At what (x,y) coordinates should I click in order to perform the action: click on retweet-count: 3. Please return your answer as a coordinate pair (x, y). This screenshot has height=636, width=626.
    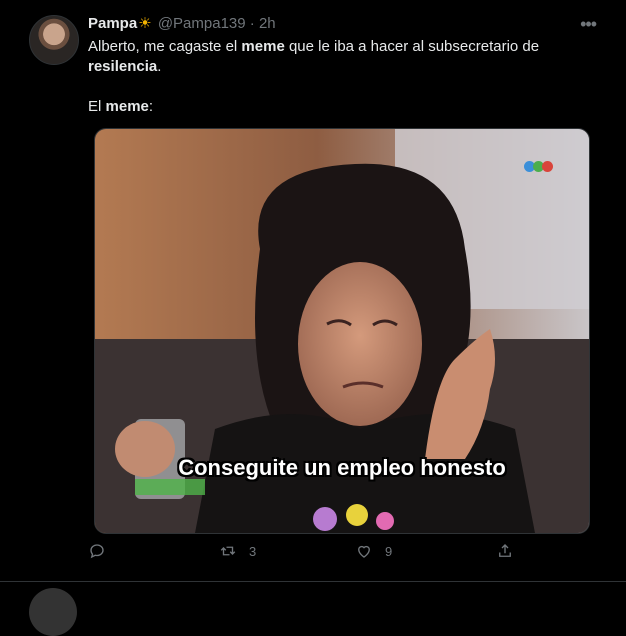
    Looking at the image, I should click on (253, 551).